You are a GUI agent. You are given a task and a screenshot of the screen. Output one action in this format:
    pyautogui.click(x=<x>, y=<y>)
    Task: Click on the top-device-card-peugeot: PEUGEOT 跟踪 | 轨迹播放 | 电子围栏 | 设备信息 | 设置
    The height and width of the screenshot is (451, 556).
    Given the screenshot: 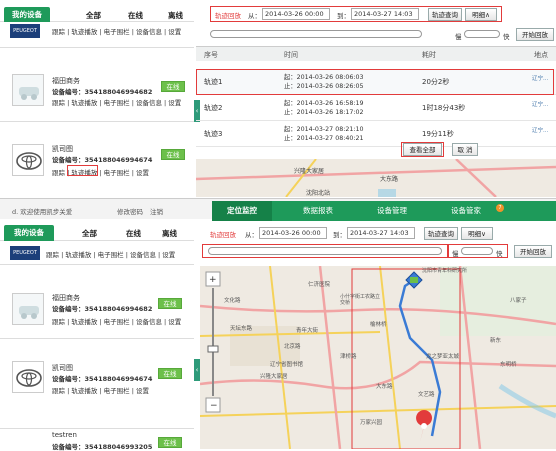 What is the action you would take?
    pyautogui.click(x=97, y=35)
    